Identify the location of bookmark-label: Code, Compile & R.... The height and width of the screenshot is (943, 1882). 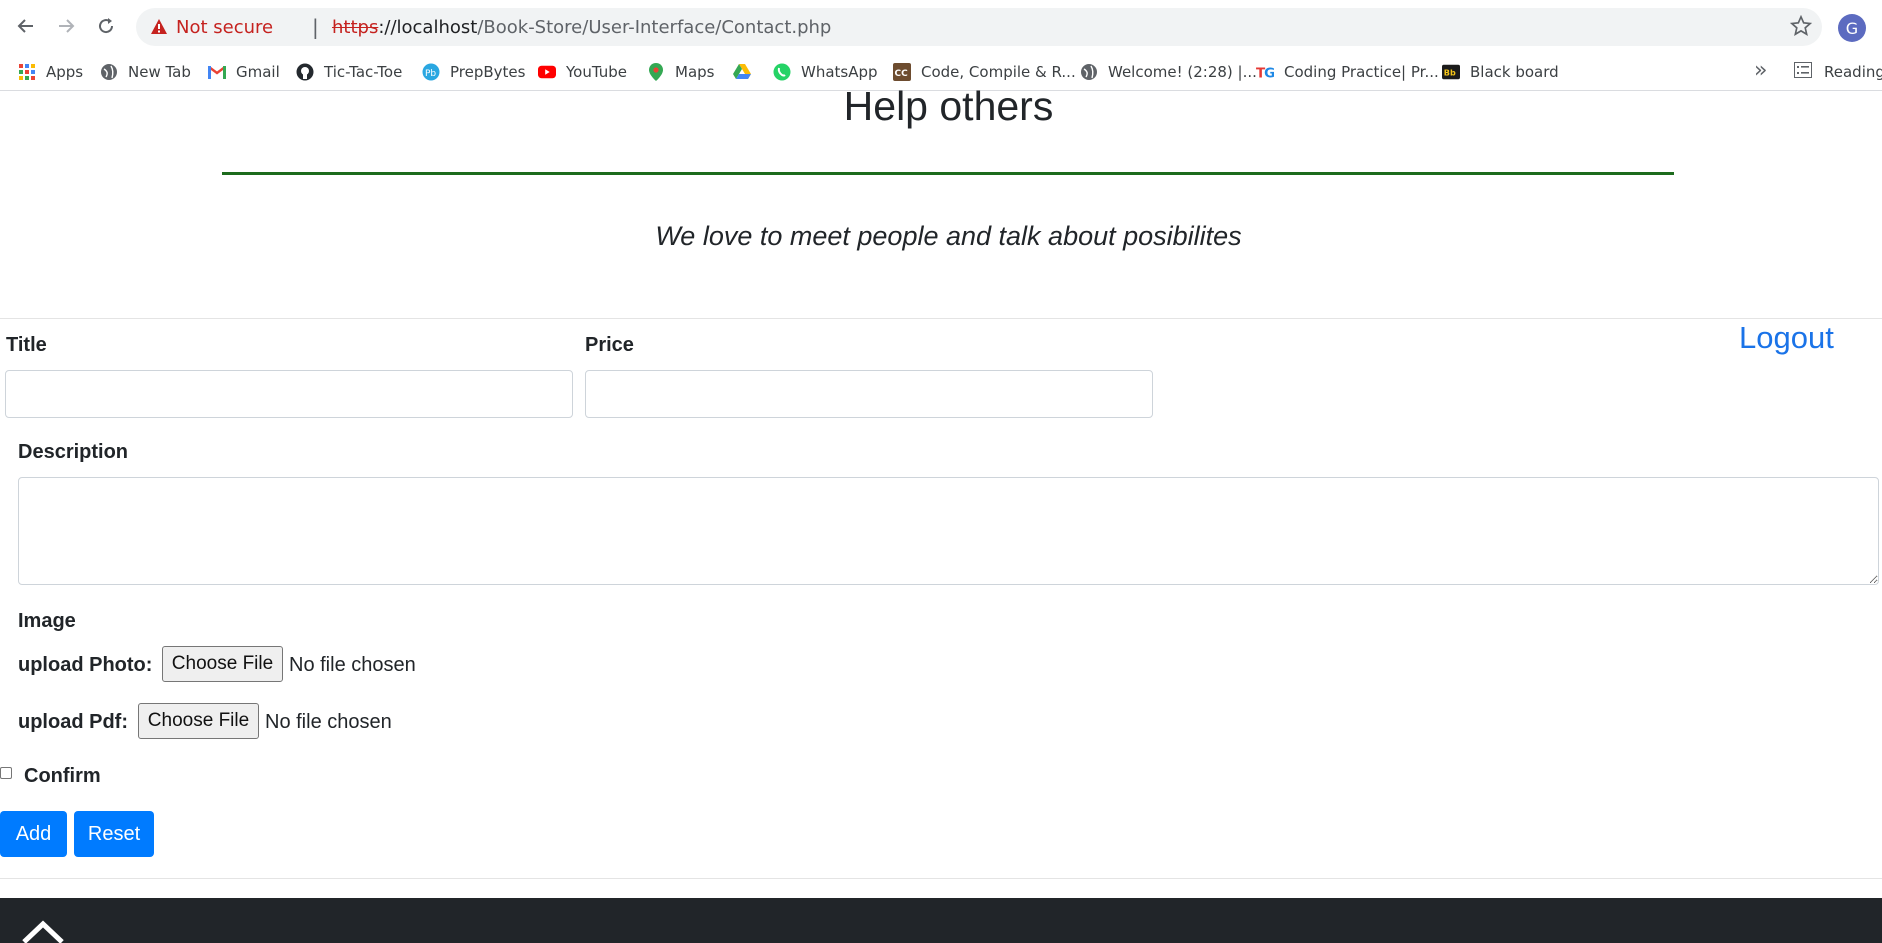
(998, 72).